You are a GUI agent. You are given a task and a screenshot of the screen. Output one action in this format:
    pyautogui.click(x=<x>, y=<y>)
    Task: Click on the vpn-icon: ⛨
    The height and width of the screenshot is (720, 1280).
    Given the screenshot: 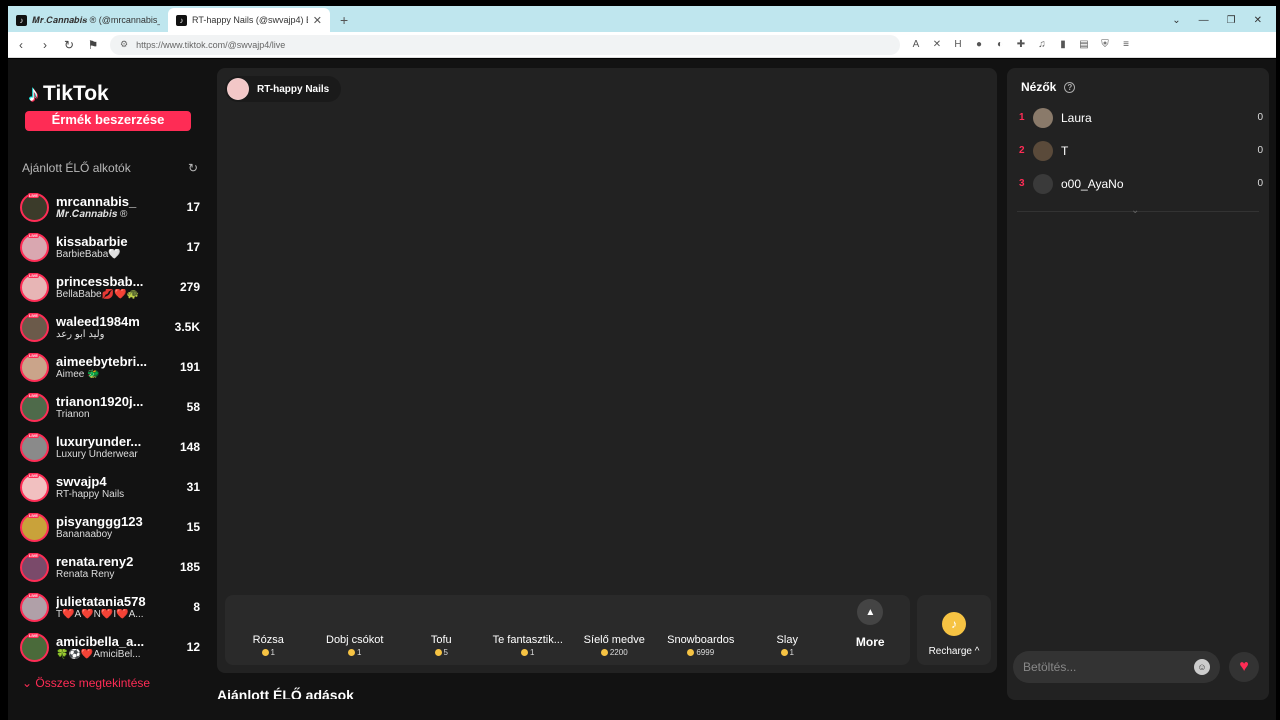 What is the action you would take?
    pyautogui.click(x=1105, y=44)
    